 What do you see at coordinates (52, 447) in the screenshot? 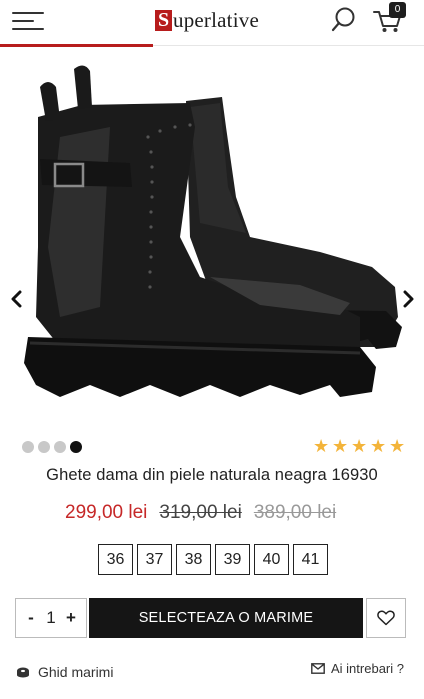
I see `gallery-pagination` at bounding box center [52, 447].